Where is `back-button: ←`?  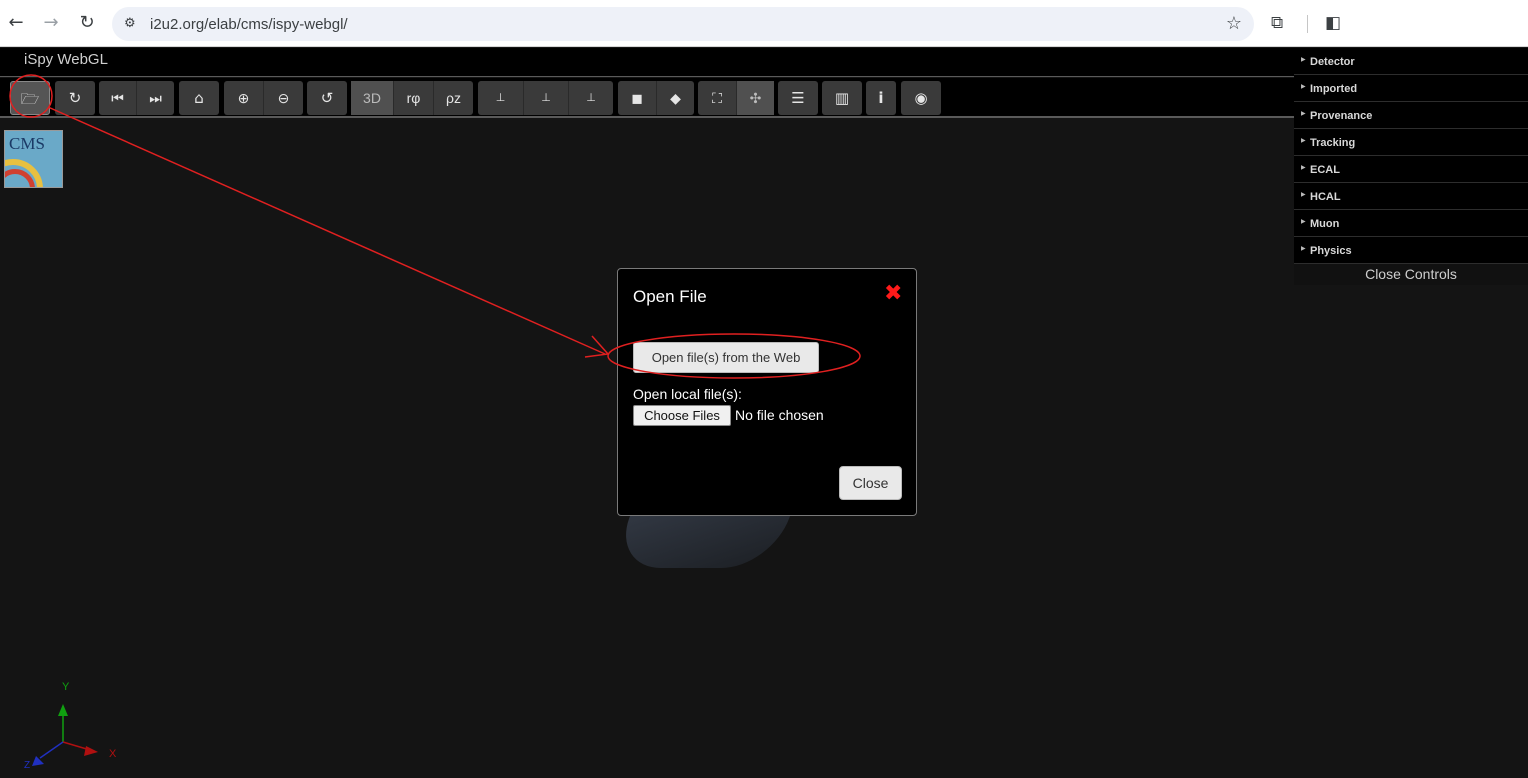 back-button: ← is located at coordinates (16, 23).